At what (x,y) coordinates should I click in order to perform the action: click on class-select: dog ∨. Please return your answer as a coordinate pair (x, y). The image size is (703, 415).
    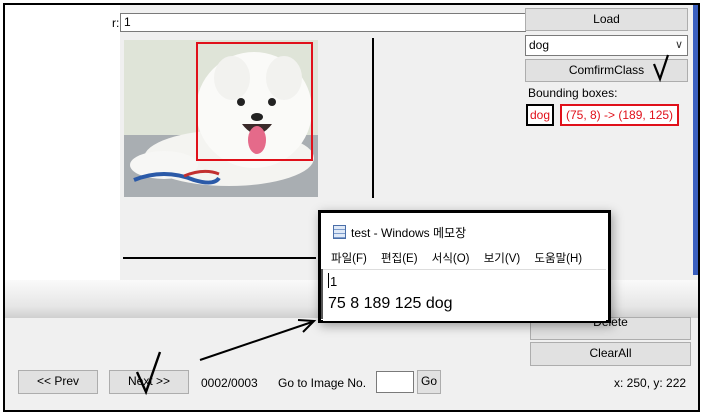
    Looking at the image, I should click on (606, 45).